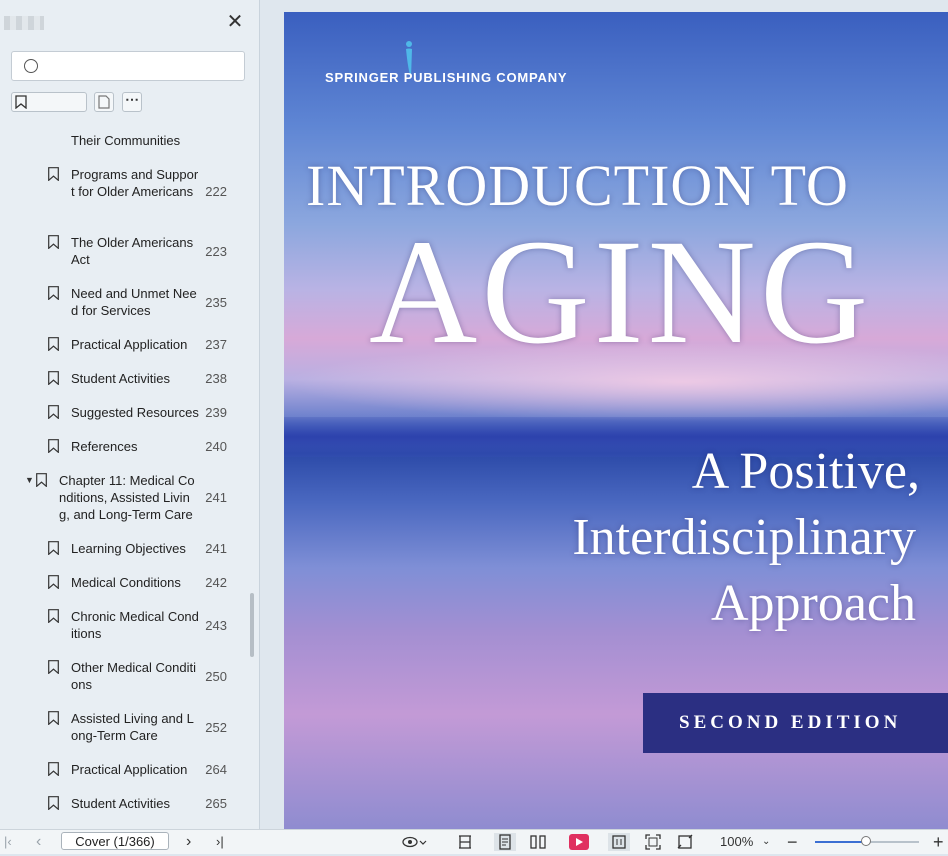  Describe the element at coordinates (188, 842) in the screenshot. I see `next-page-icon: ›` at that location.